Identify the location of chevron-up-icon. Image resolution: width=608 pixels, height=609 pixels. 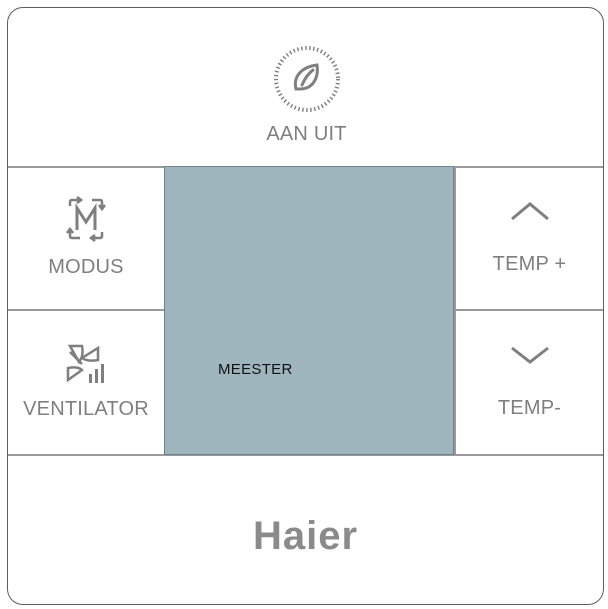
(529, 211).